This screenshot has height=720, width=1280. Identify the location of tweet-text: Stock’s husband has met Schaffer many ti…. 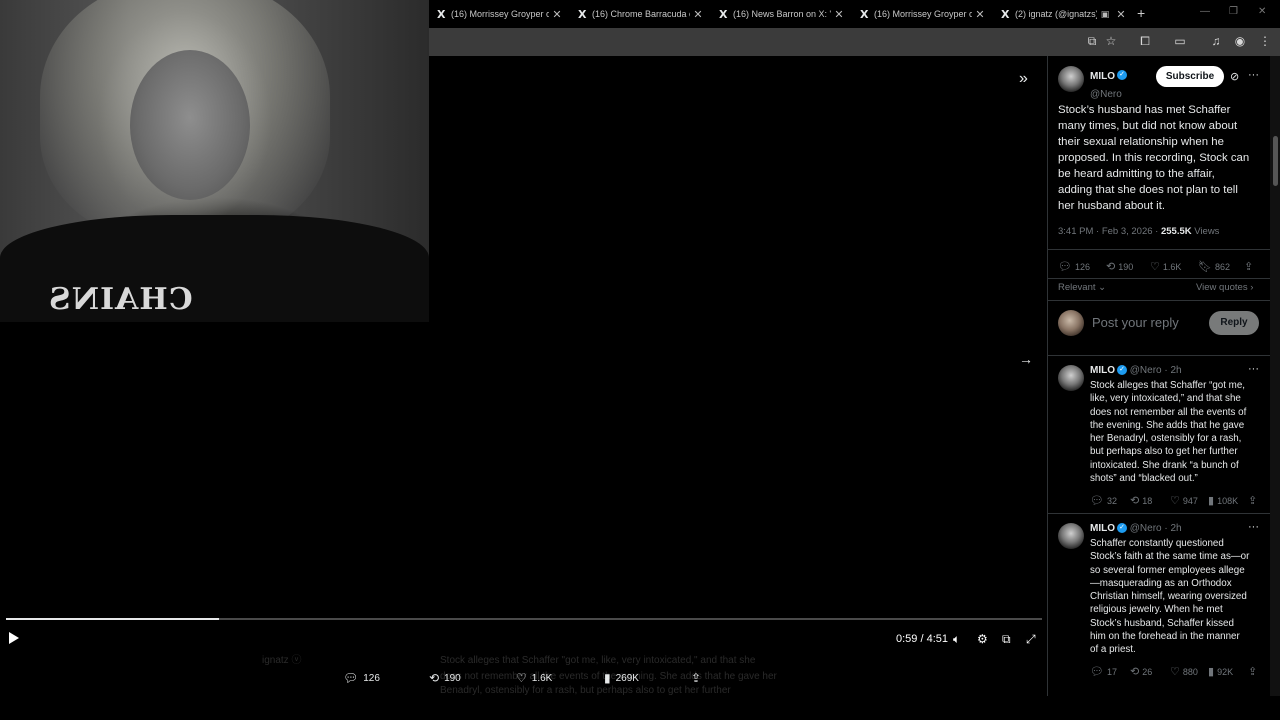
(1153, 158).